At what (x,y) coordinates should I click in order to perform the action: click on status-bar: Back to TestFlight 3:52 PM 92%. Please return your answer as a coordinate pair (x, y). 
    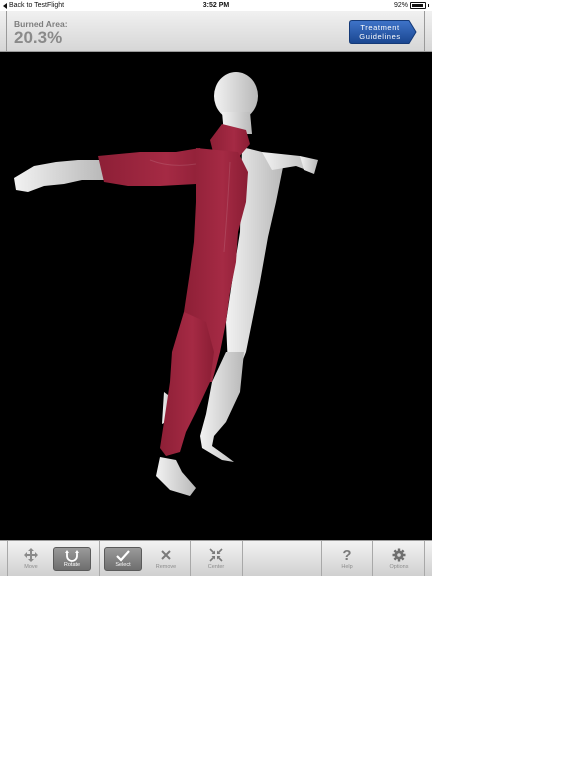
    Looking at the image, I should click on (216, 5).